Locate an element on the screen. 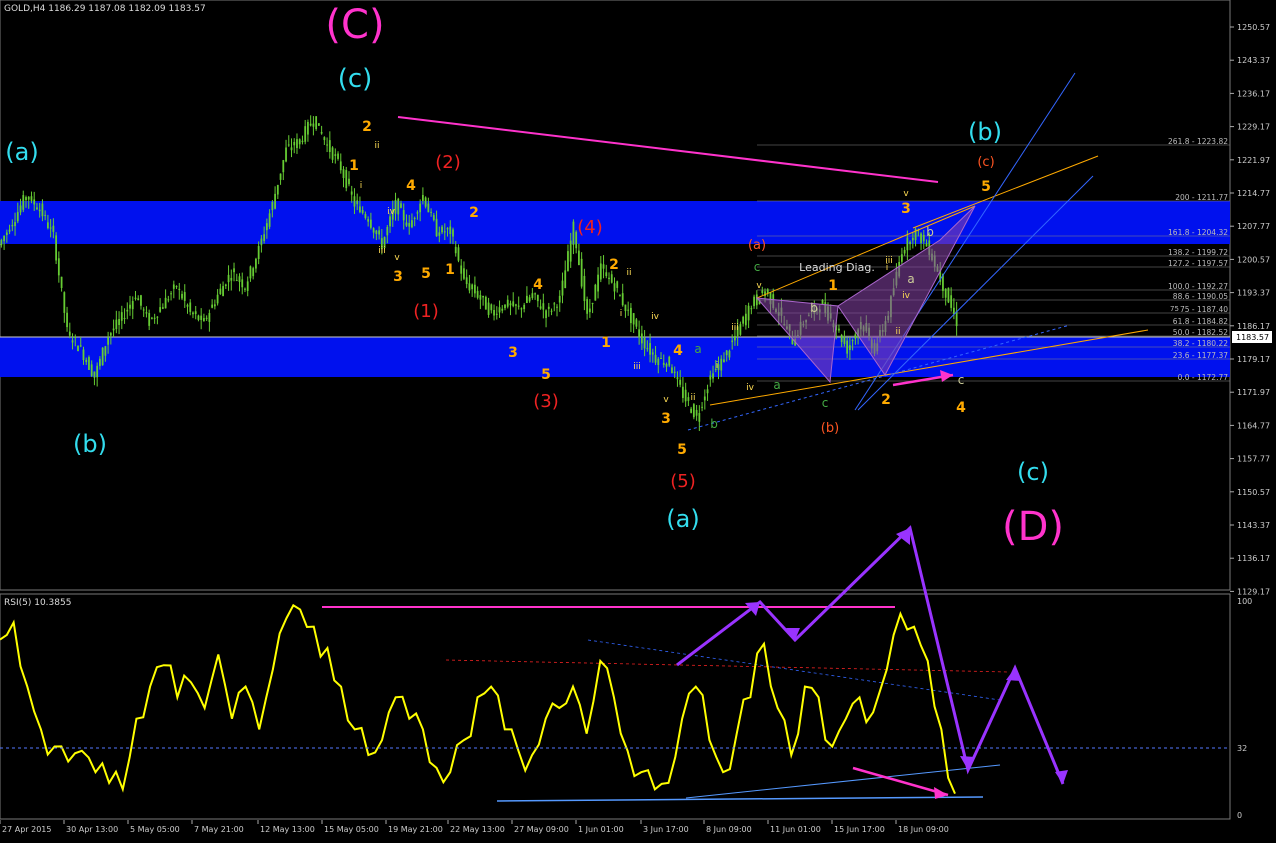 The height and width of the screenshot is (843, 1276). minor-wave-roman: iii is located at coordinates (735, 328).